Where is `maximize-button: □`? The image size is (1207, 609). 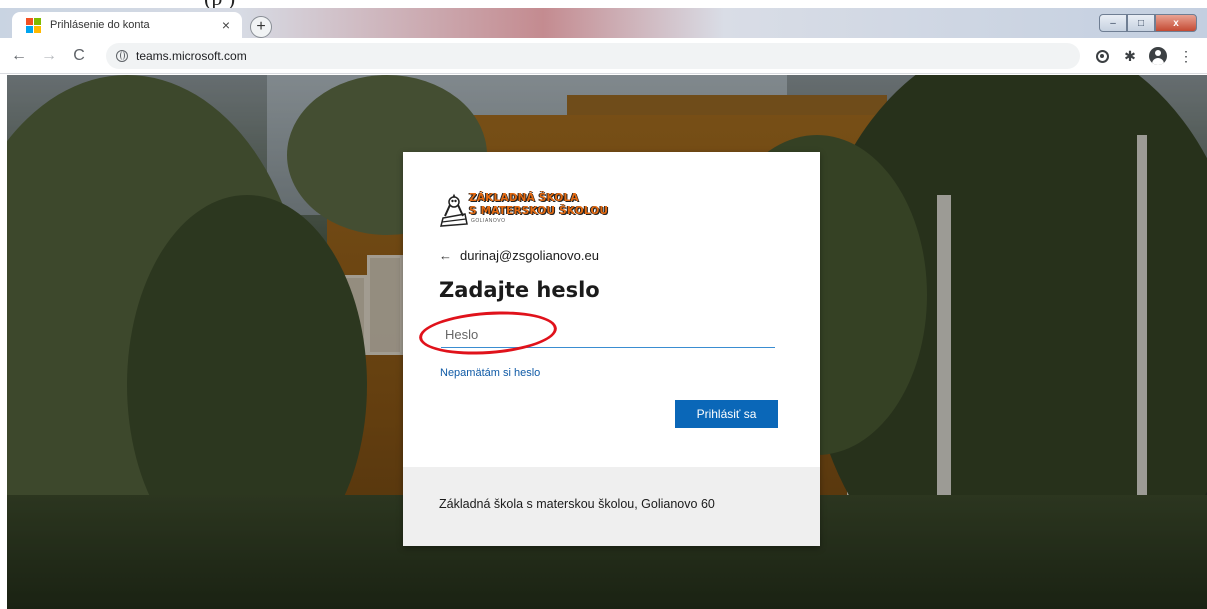 maximize-button: □ is located at coordinates (1141, 23).